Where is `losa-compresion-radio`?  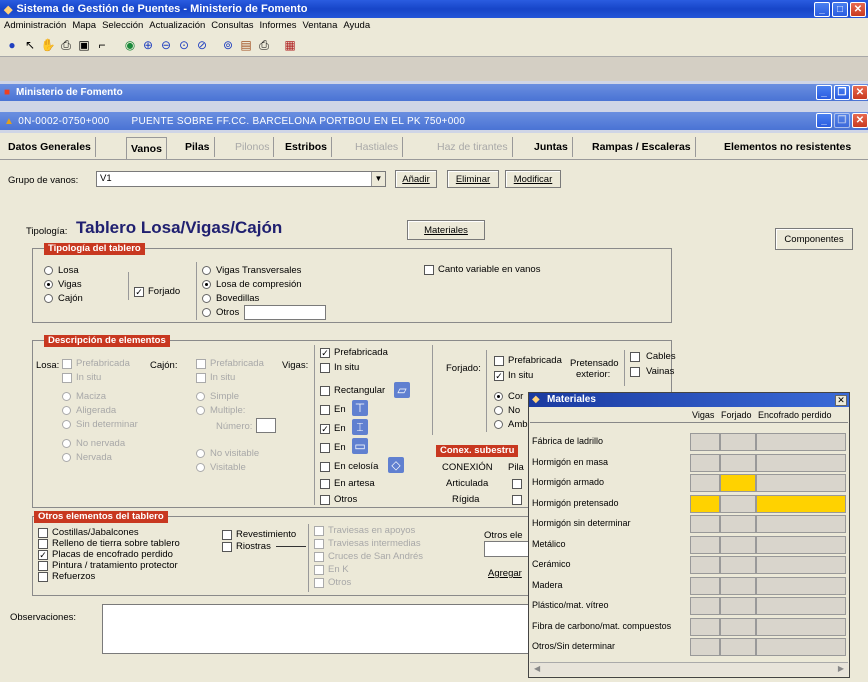
losa-compresion-radio is located at coordinates (206, 284).